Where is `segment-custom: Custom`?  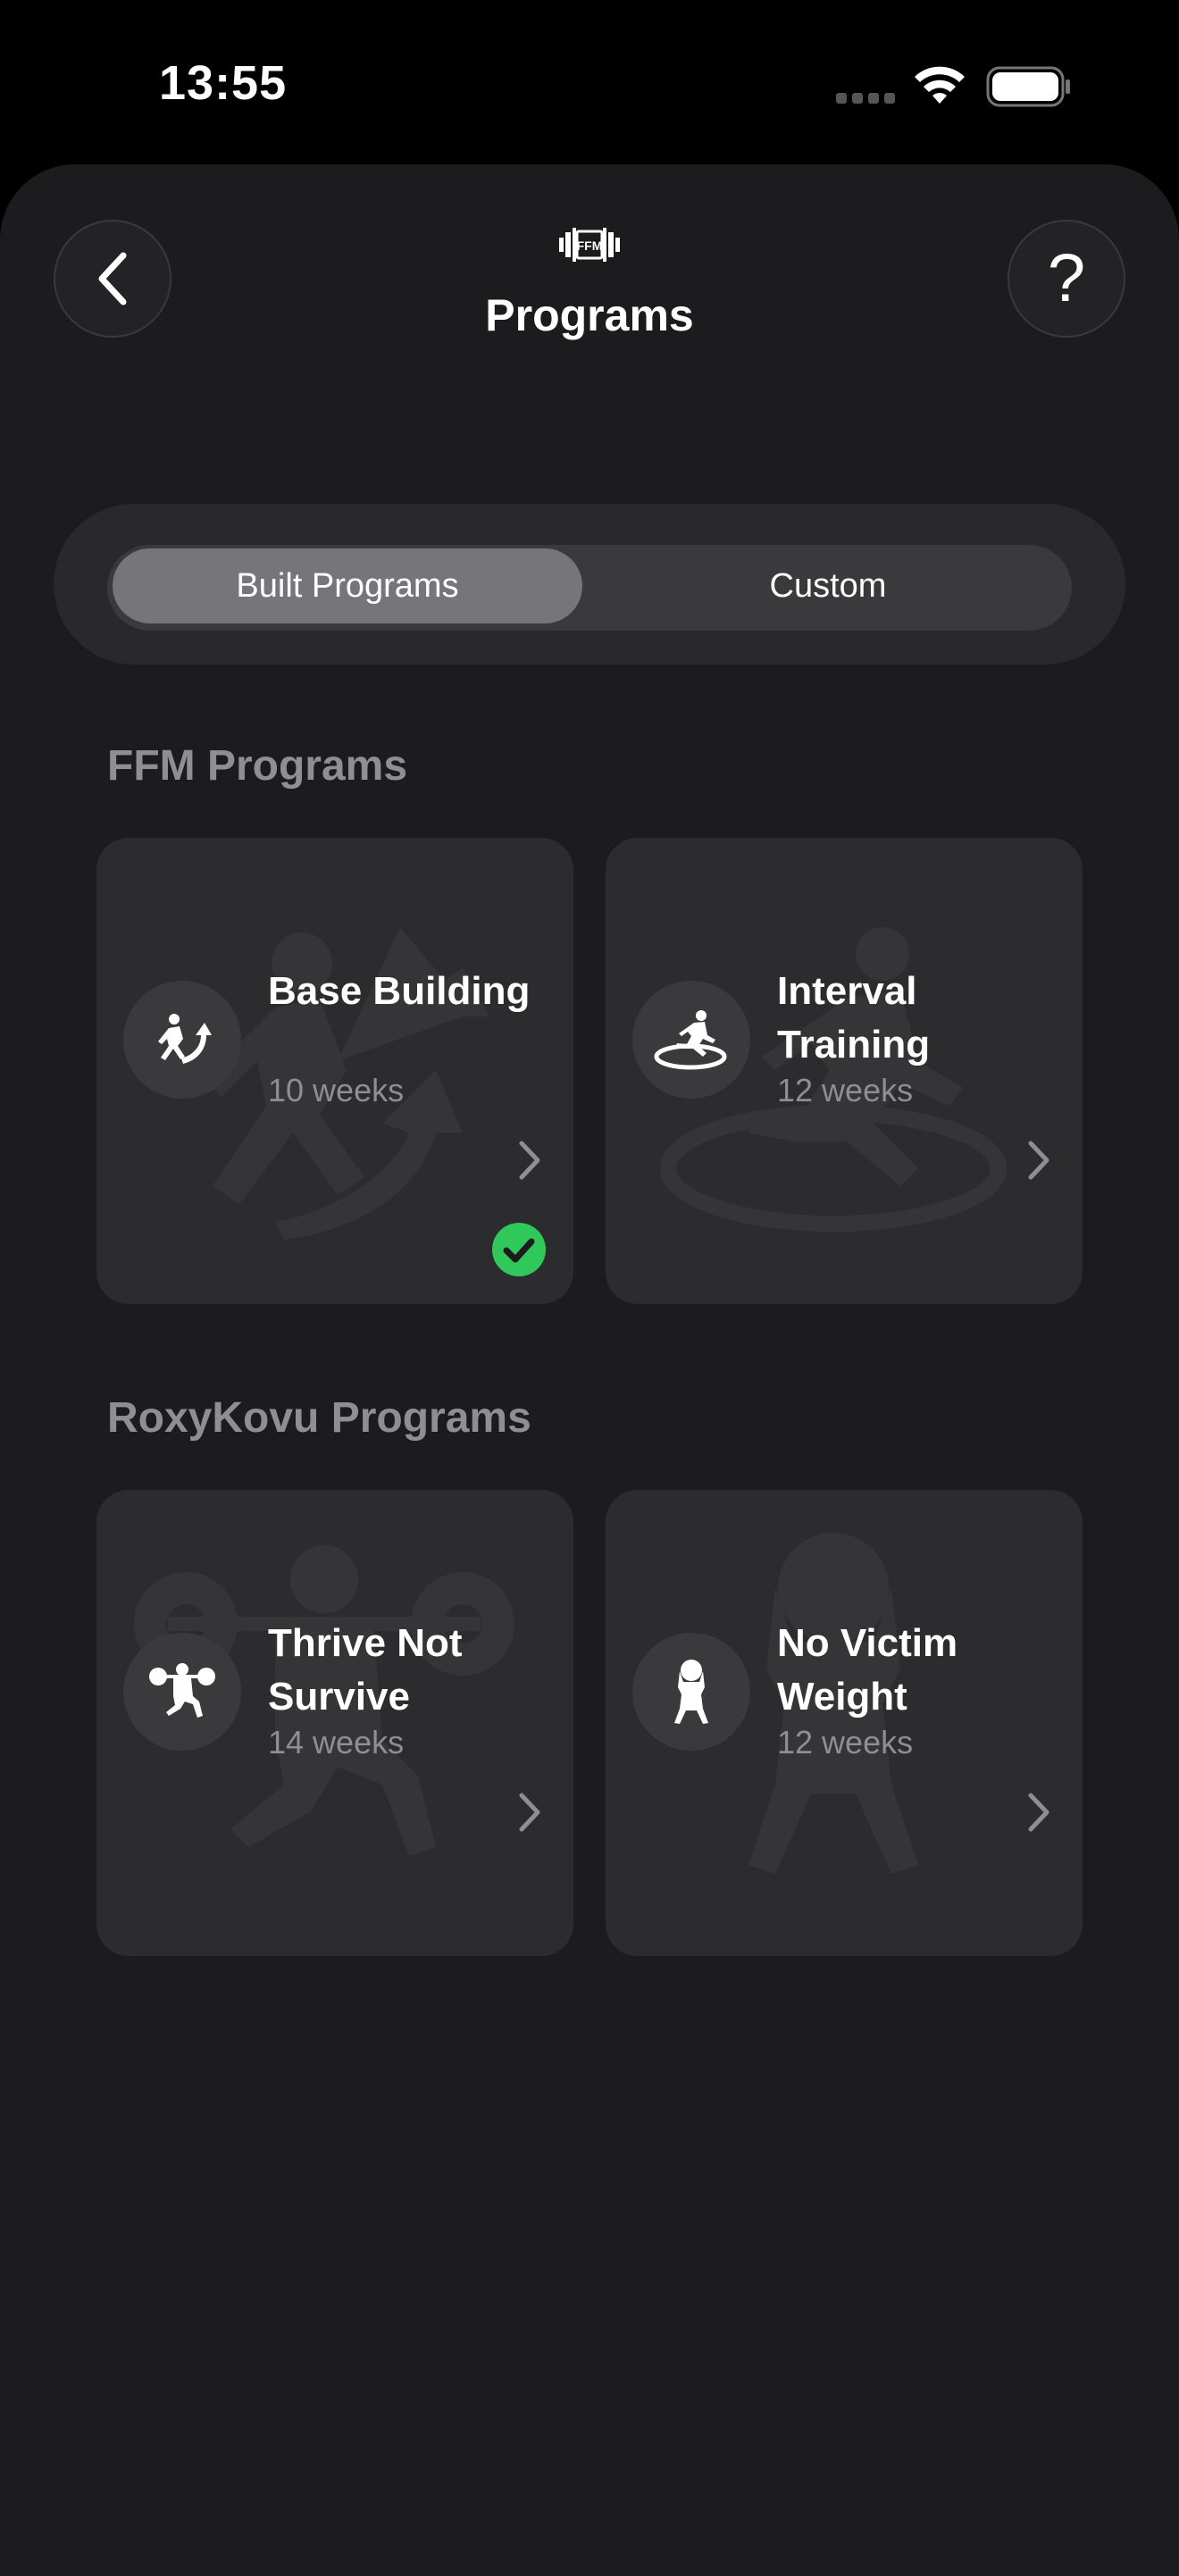
segment-custom: Custom is located at coordinates (828, 586).